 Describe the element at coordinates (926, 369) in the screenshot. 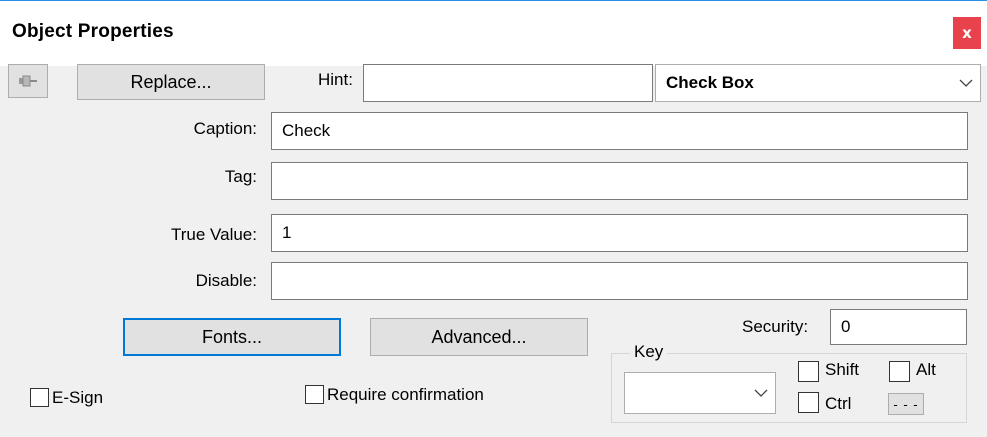

I see `alt-label: Alt` at that location.